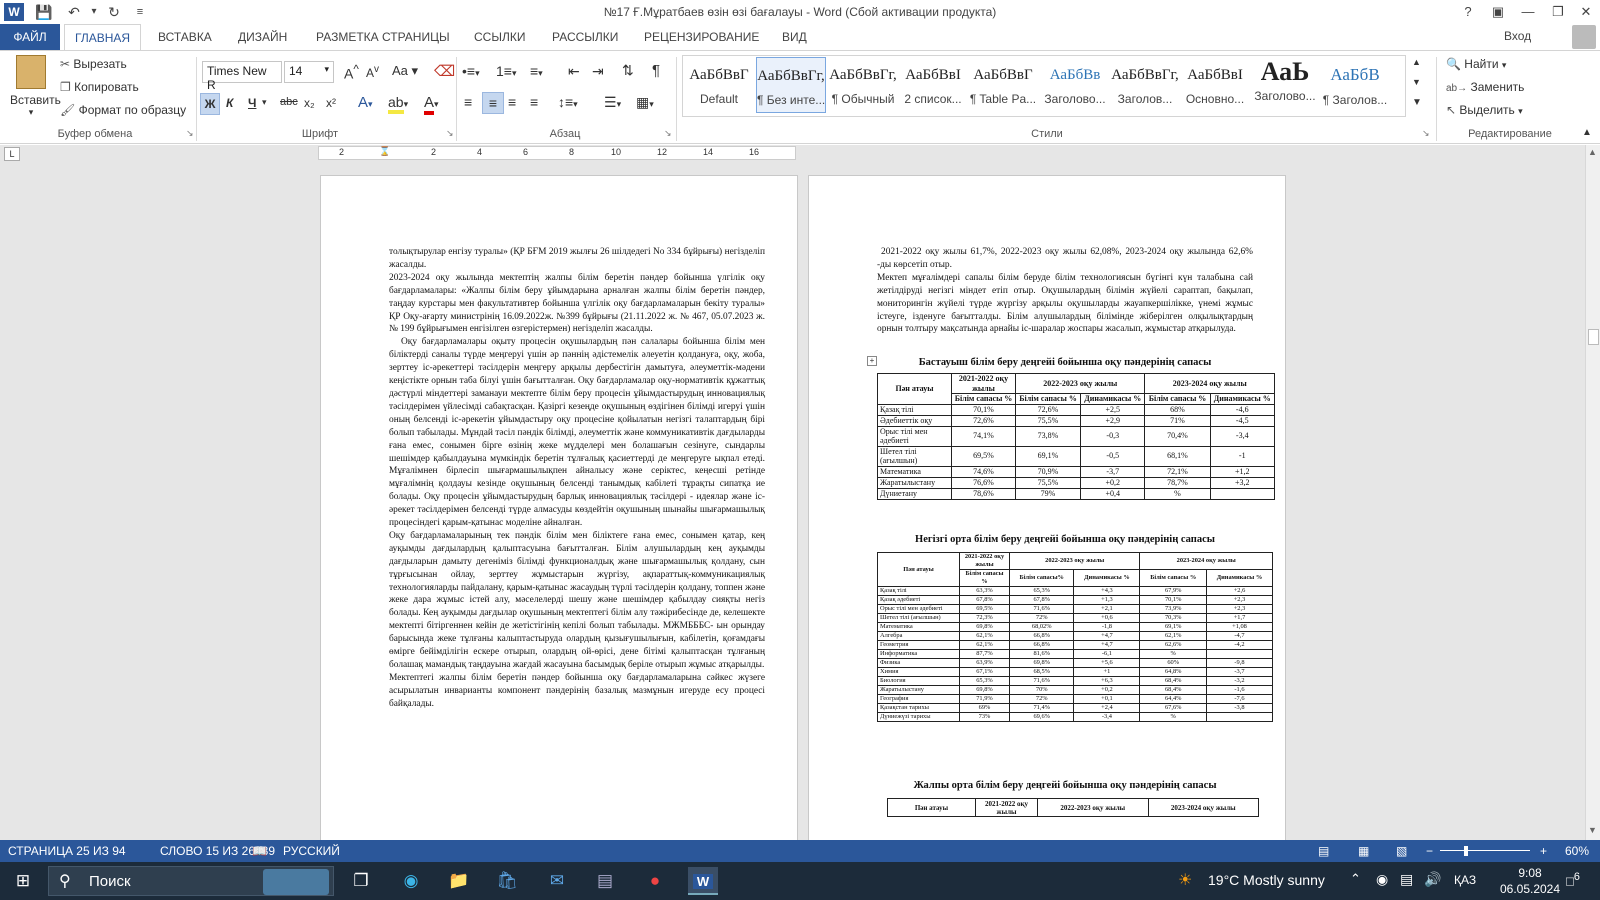  I want to click on search-box: ⚲ Поиск, so click(191, 881).